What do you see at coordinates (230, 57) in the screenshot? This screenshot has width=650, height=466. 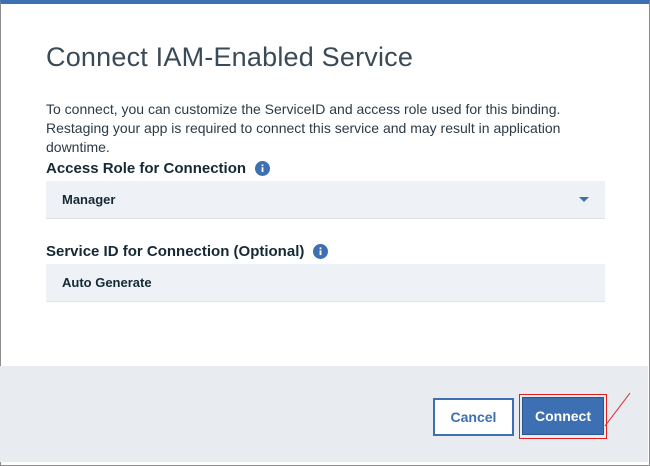 I see `modal-title: Connect IAM-Enabled Service` at bounding box center [230, 57].